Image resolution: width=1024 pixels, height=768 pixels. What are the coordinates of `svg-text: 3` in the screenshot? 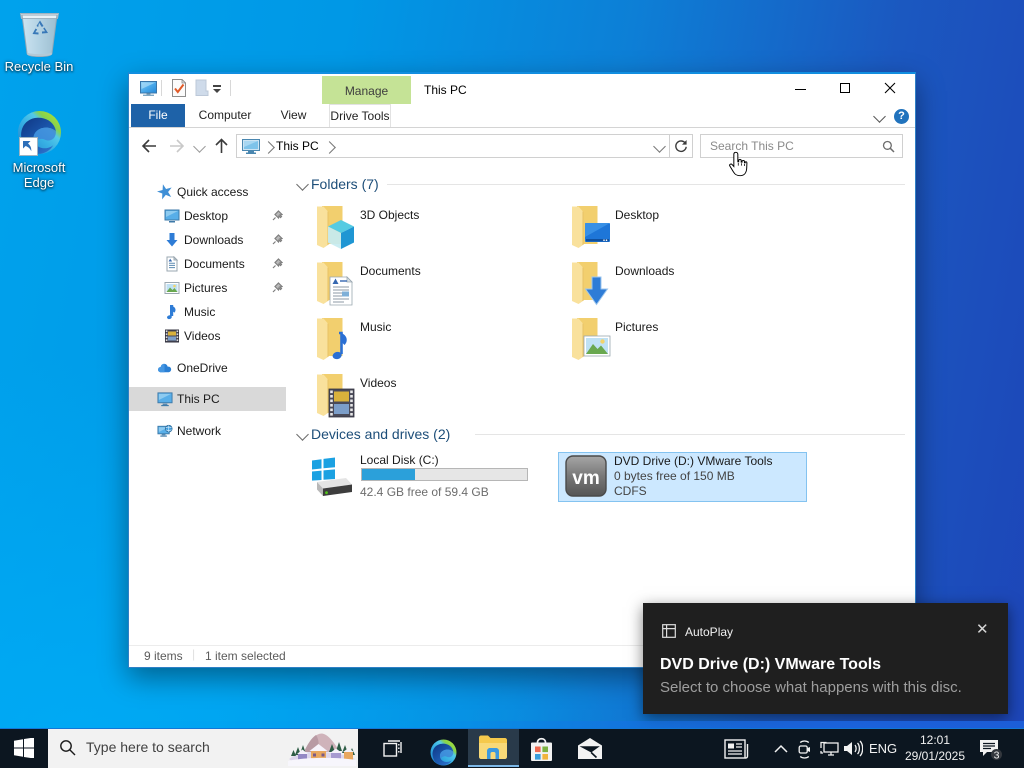 It's located at (997, 756).